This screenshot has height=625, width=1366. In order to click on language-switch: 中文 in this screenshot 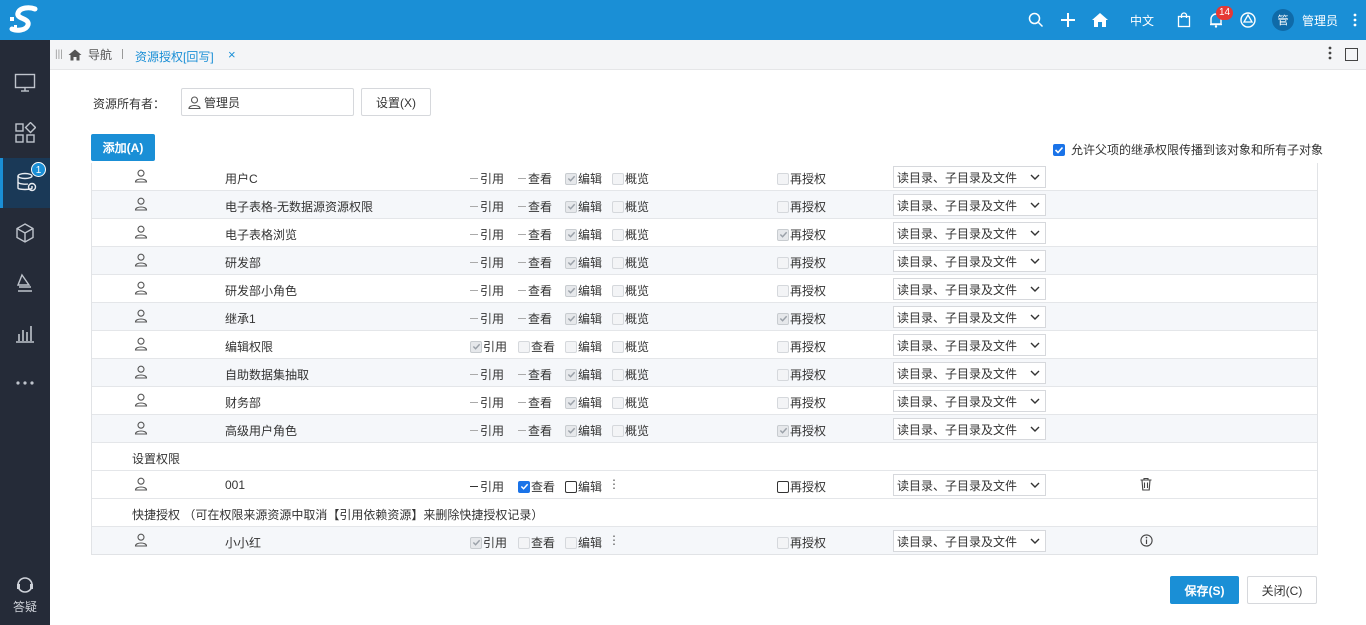, I will do `click(1142, 20)`.